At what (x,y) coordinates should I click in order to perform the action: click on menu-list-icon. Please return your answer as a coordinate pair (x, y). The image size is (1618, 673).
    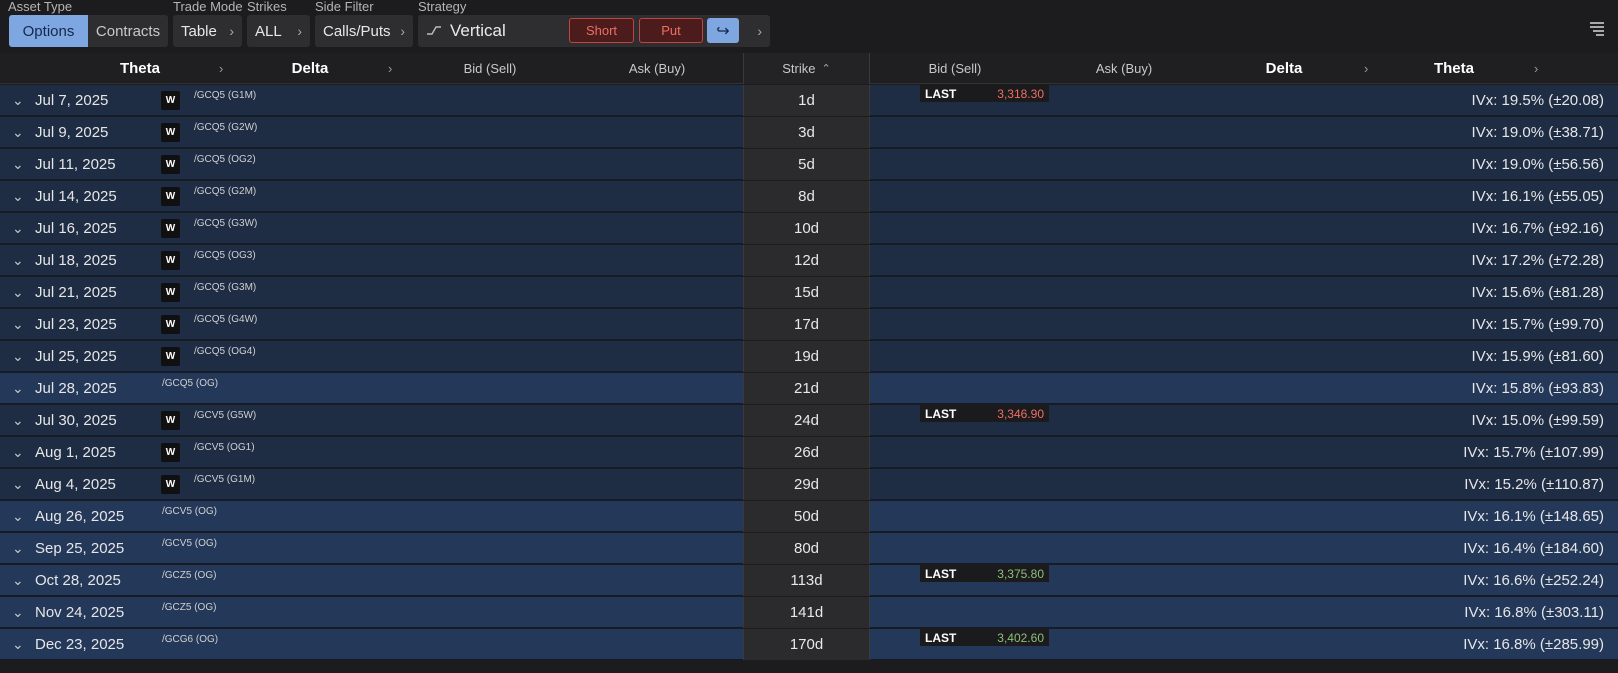
    Looking at the image, I should click on (1597, 30).